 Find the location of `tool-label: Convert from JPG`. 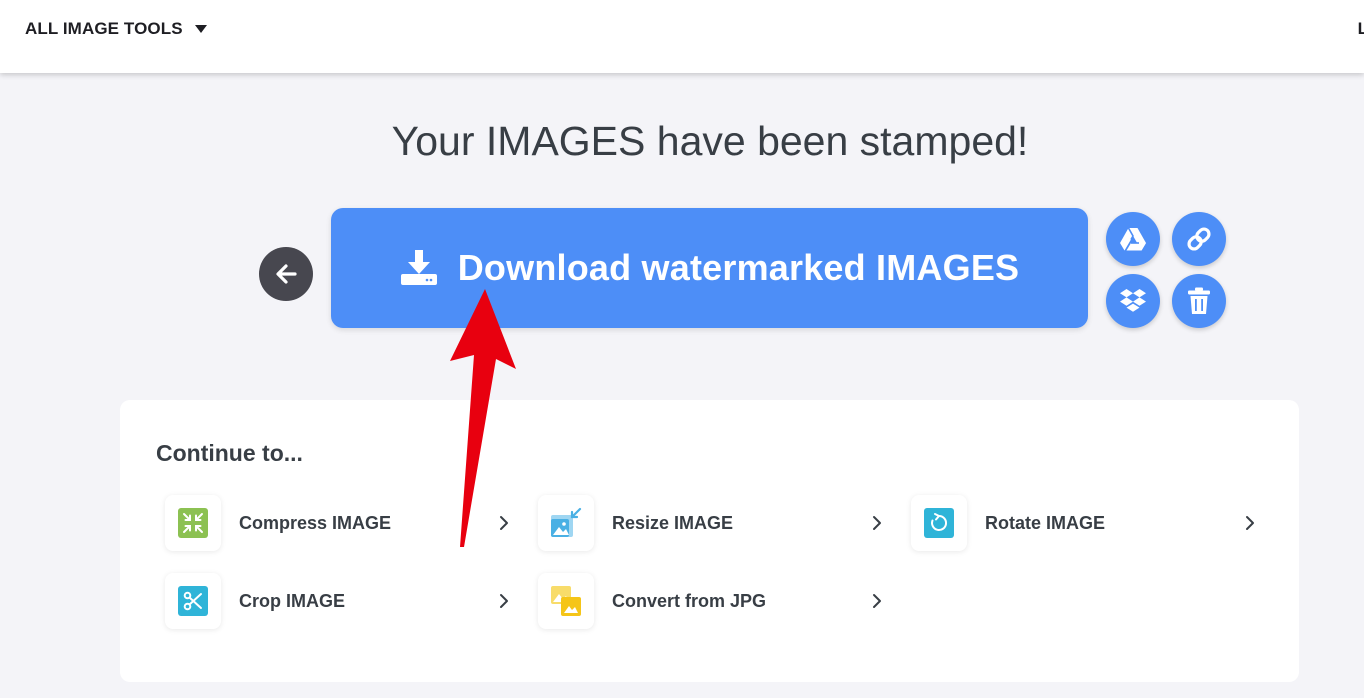

tool-label: Convert from JPG is located at coordinates (689, 600).